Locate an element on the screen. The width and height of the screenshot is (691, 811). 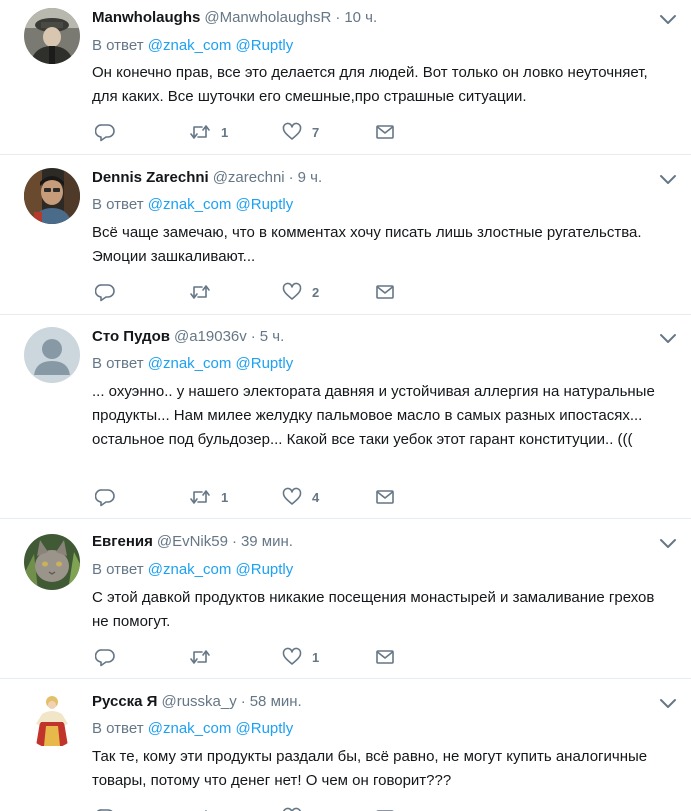
author-handle: @russka_y is located at coordinates (198, 701).